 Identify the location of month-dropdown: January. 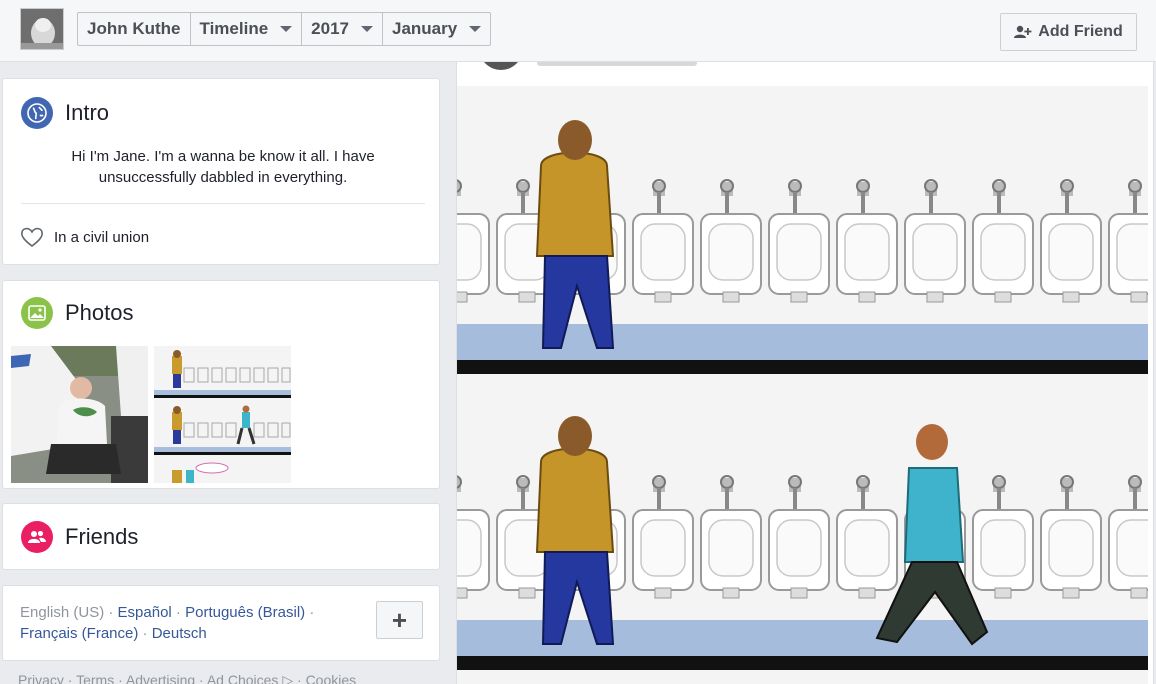
(436, 29).